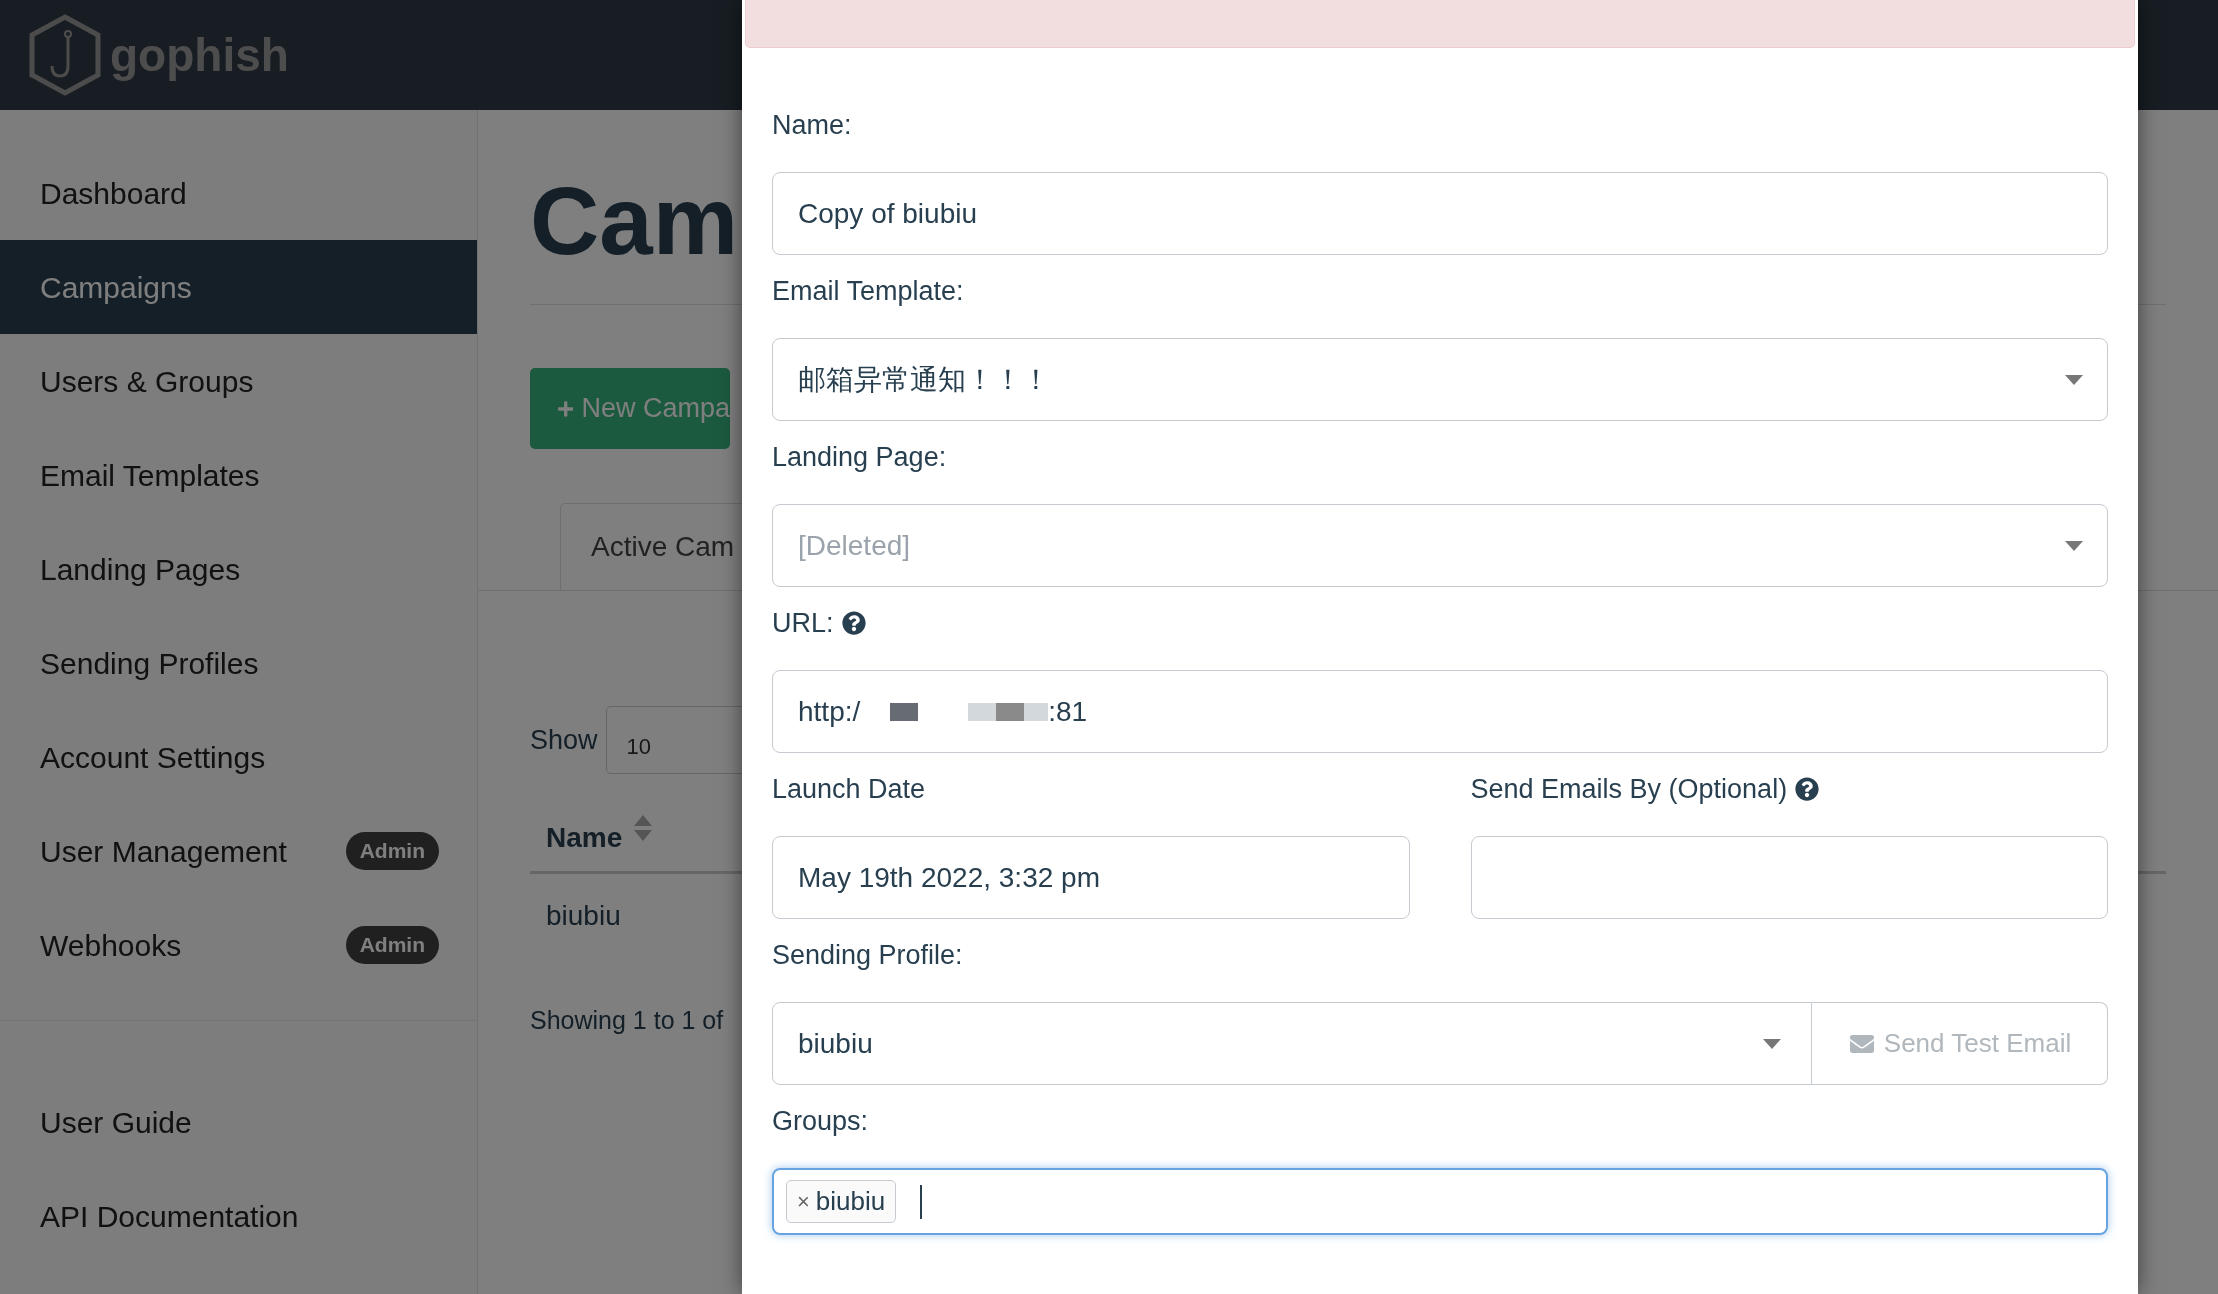 The height and width of the screenshot is (1294, 2218). What do you see at coordinates (238, 1122) in the screenshot?
I see `sidebar-link: User Guide` at bounding box center [238, 1122].